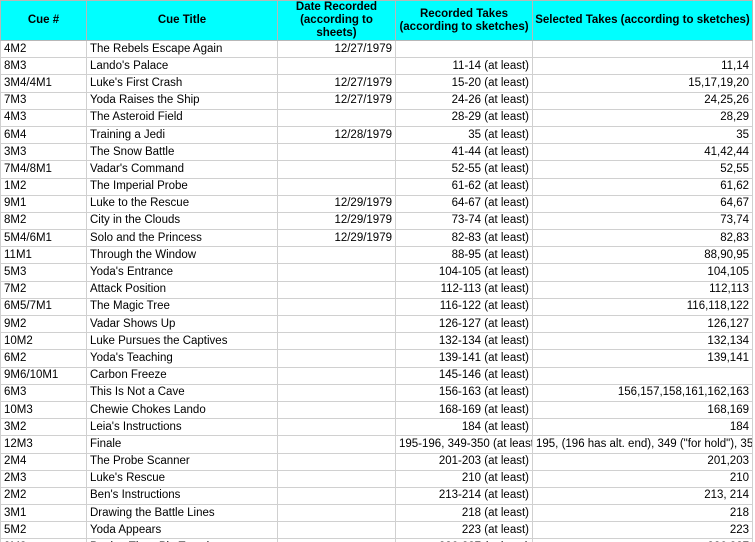 The width and height of the screenshot is (755, 542). I want to click on cell-recorded-takes: 184 (at least), so click(464, 427).